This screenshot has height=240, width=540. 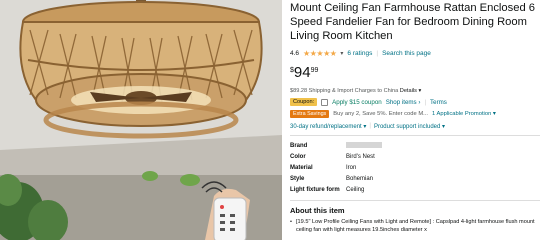 What do you see at coordinates (310, 114) in the screenshot?
I see `savings-tag: Extra Savings` at bounding box center [310, 114].